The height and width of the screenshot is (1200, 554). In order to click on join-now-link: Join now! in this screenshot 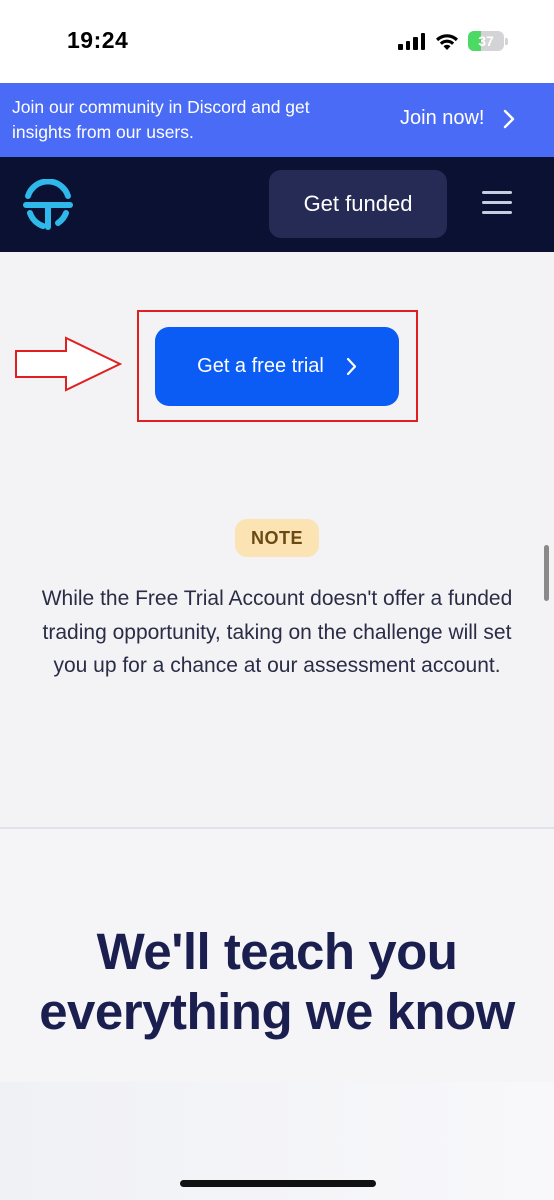, I will do `click(457, 118)`.